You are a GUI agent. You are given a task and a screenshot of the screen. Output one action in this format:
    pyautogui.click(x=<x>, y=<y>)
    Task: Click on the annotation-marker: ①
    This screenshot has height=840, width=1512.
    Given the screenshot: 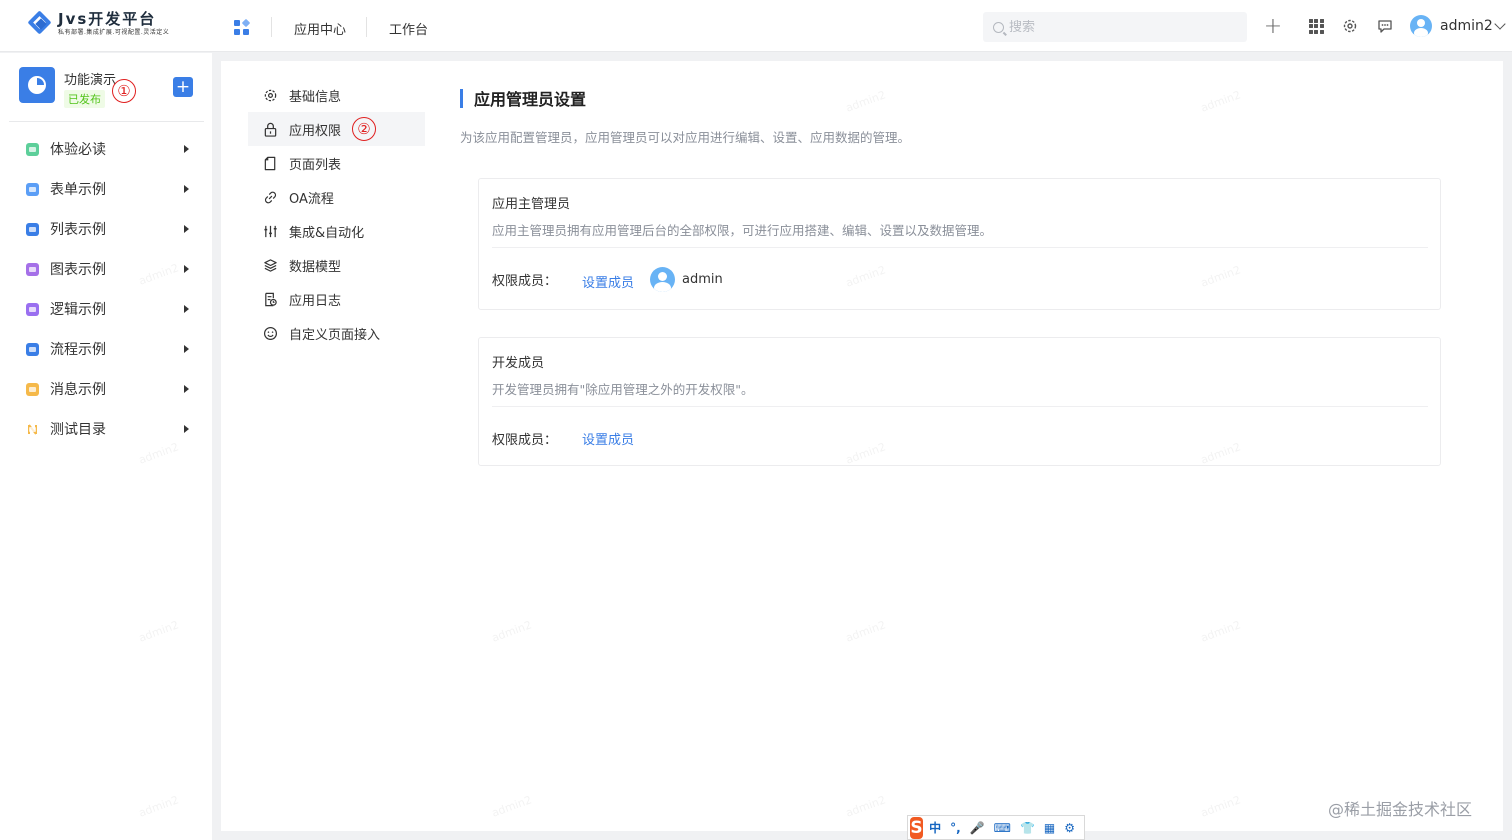 What is the action you would take?
    pyautogui.click(x=124, y=91)
    